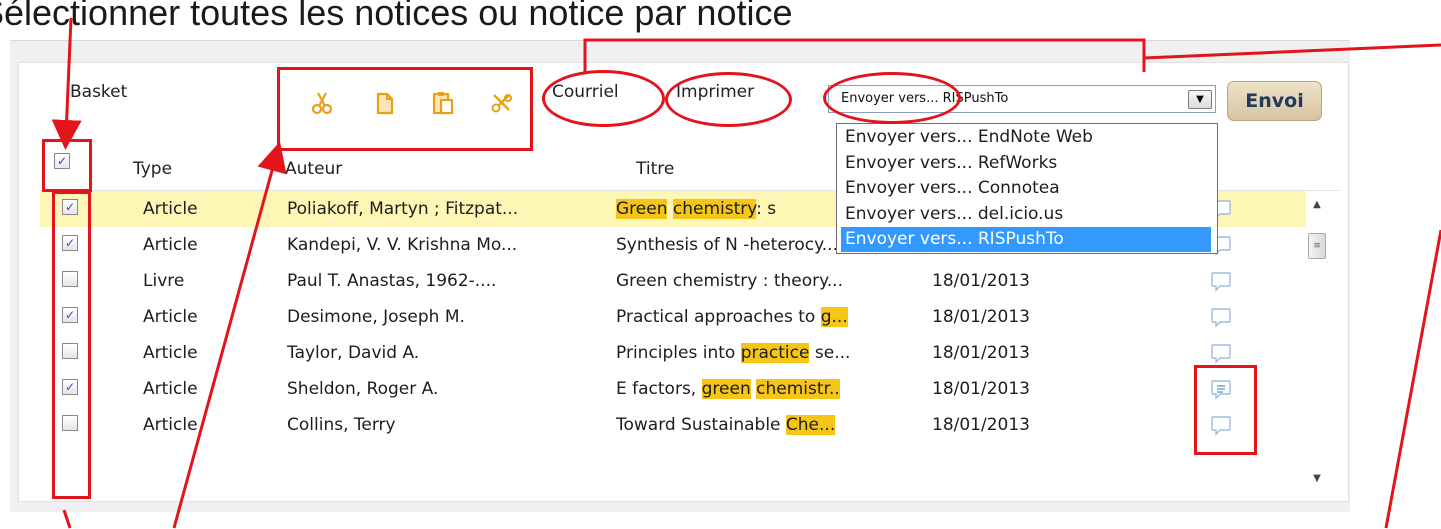 The width and height of the screenshot is (1441, 529). I want to click on column-header-title: Titre, so click(655, 169).